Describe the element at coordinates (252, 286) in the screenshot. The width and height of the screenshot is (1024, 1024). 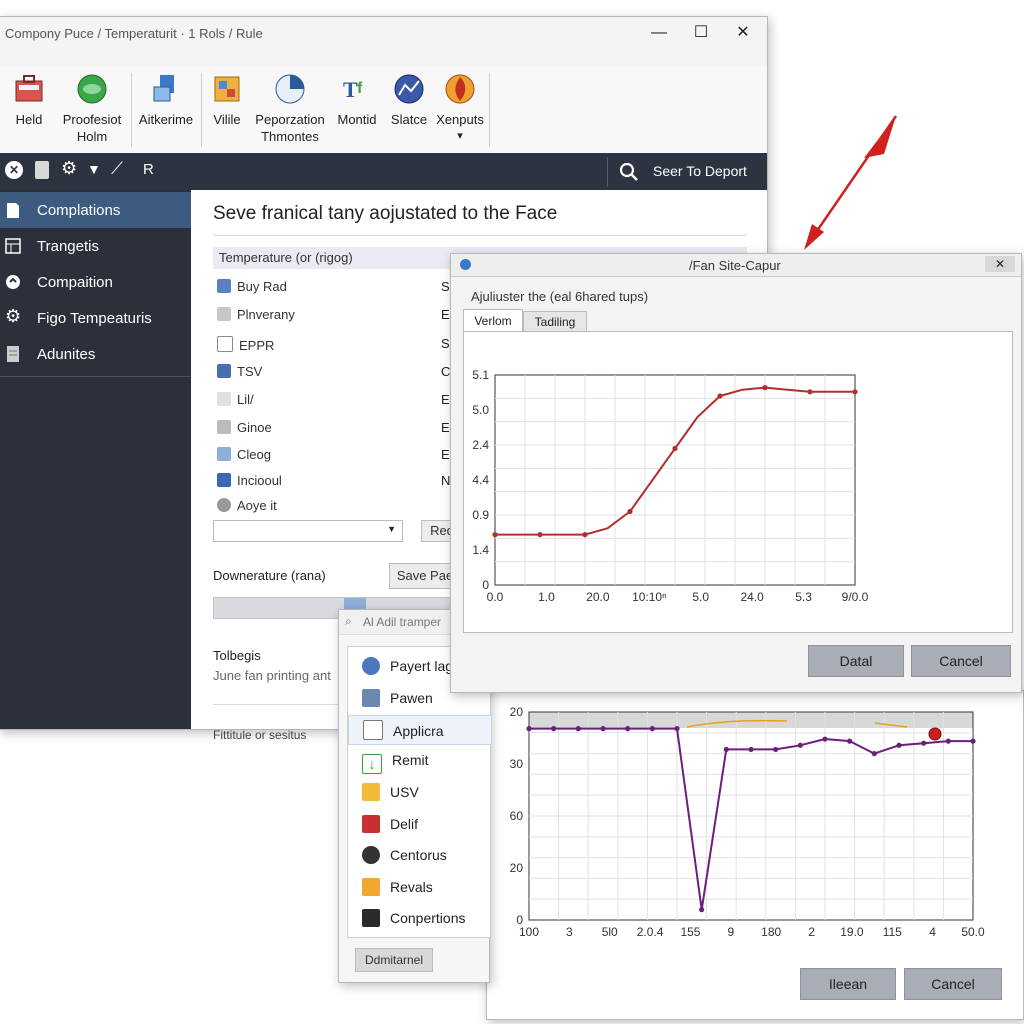
I see `list-item: Buy Rad` at that location.